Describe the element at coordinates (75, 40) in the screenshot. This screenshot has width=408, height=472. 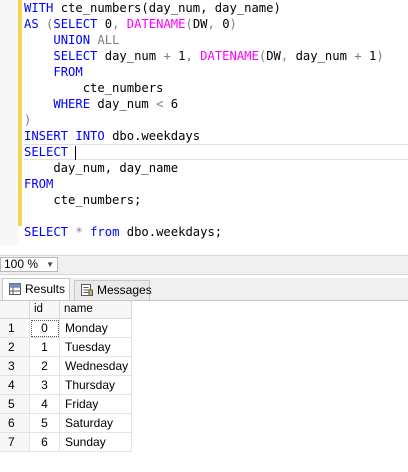
I see `code-token: UNION` at that location.